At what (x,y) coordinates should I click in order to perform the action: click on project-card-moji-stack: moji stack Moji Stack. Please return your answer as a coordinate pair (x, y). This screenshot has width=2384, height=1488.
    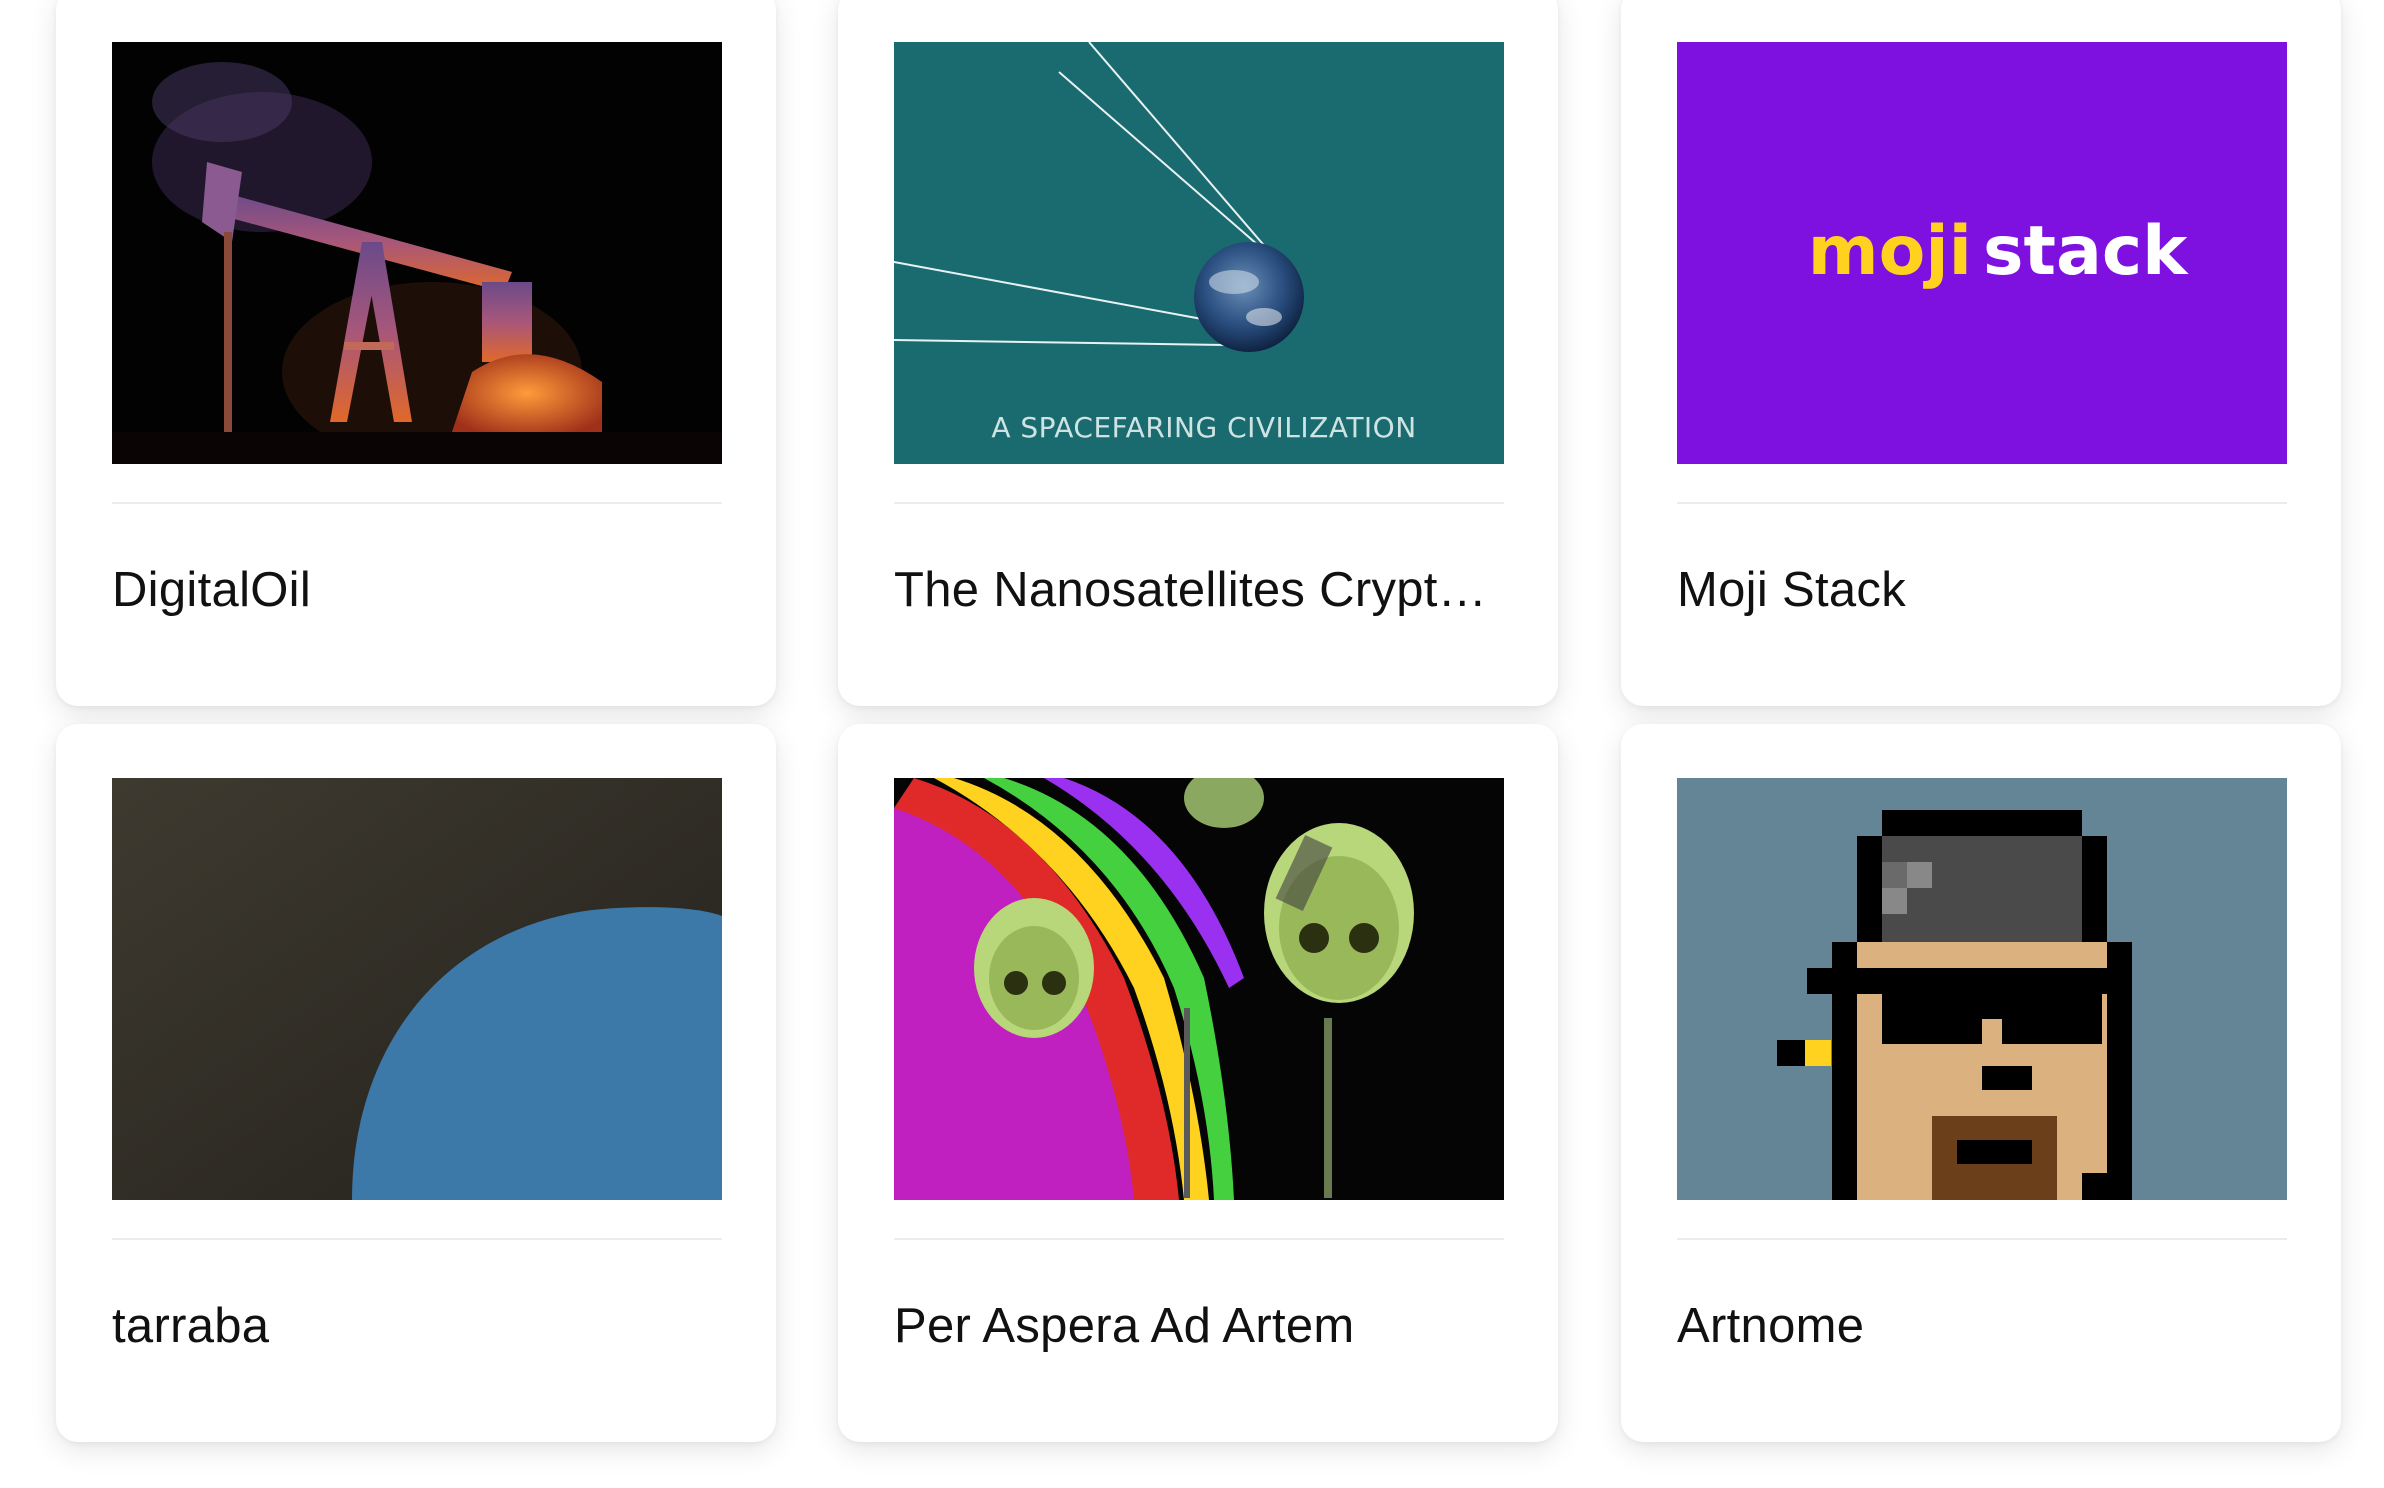
    Looking at the image, I should click on (1981, 353).